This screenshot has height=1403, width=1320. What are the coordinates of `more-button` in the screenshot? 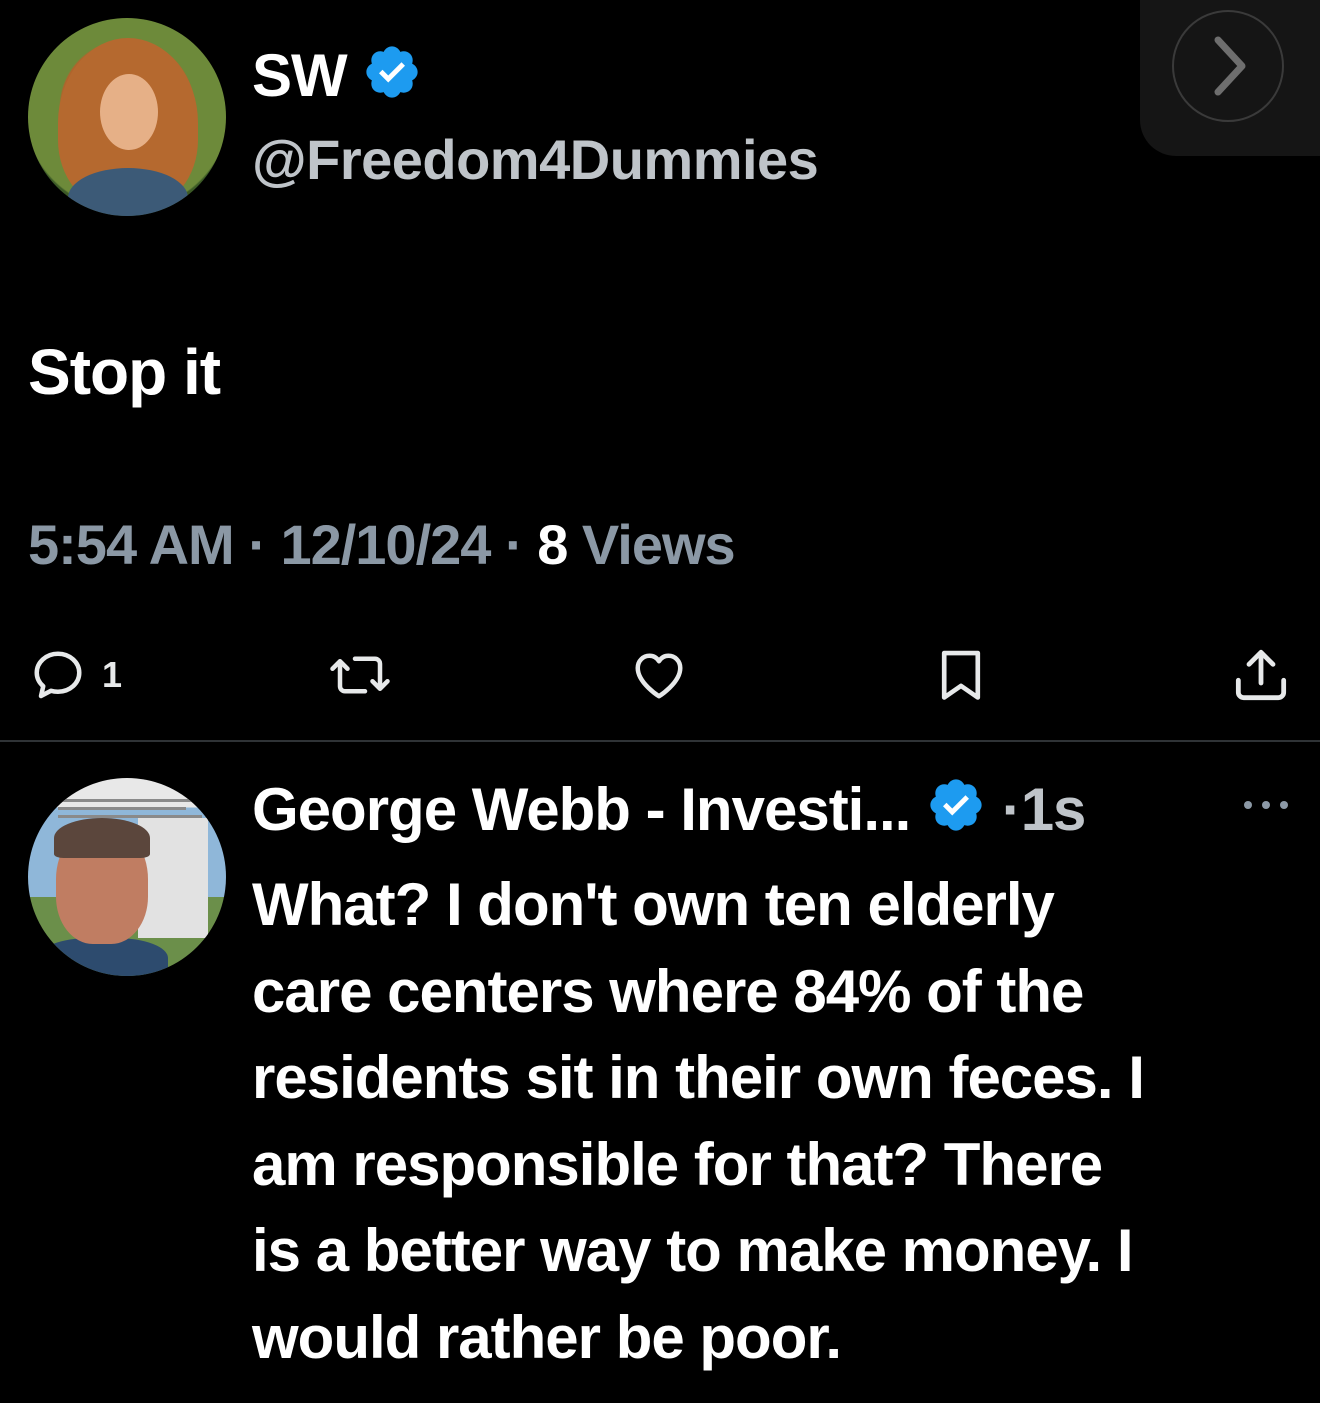 It's located at (1266, 805).